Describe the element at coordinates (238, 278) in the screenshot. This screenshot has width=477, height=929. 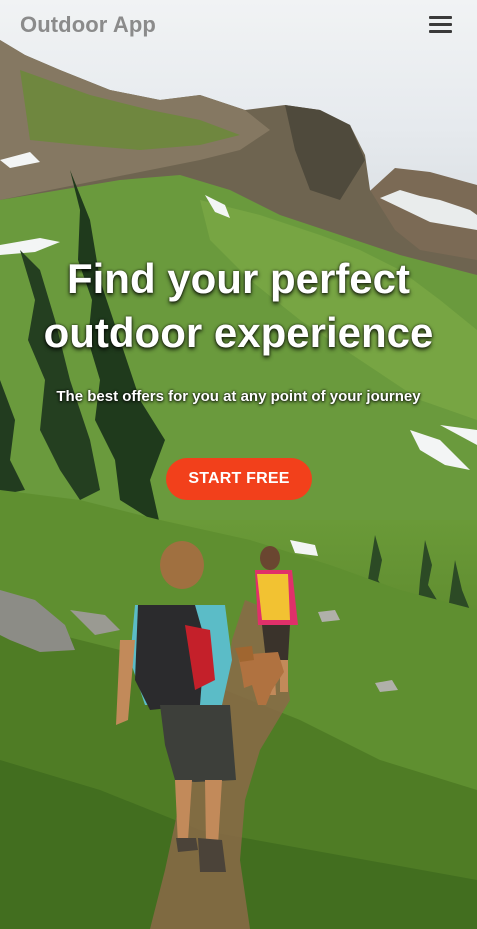
I see `hero-title-line-1: Find your perfect` at that location.